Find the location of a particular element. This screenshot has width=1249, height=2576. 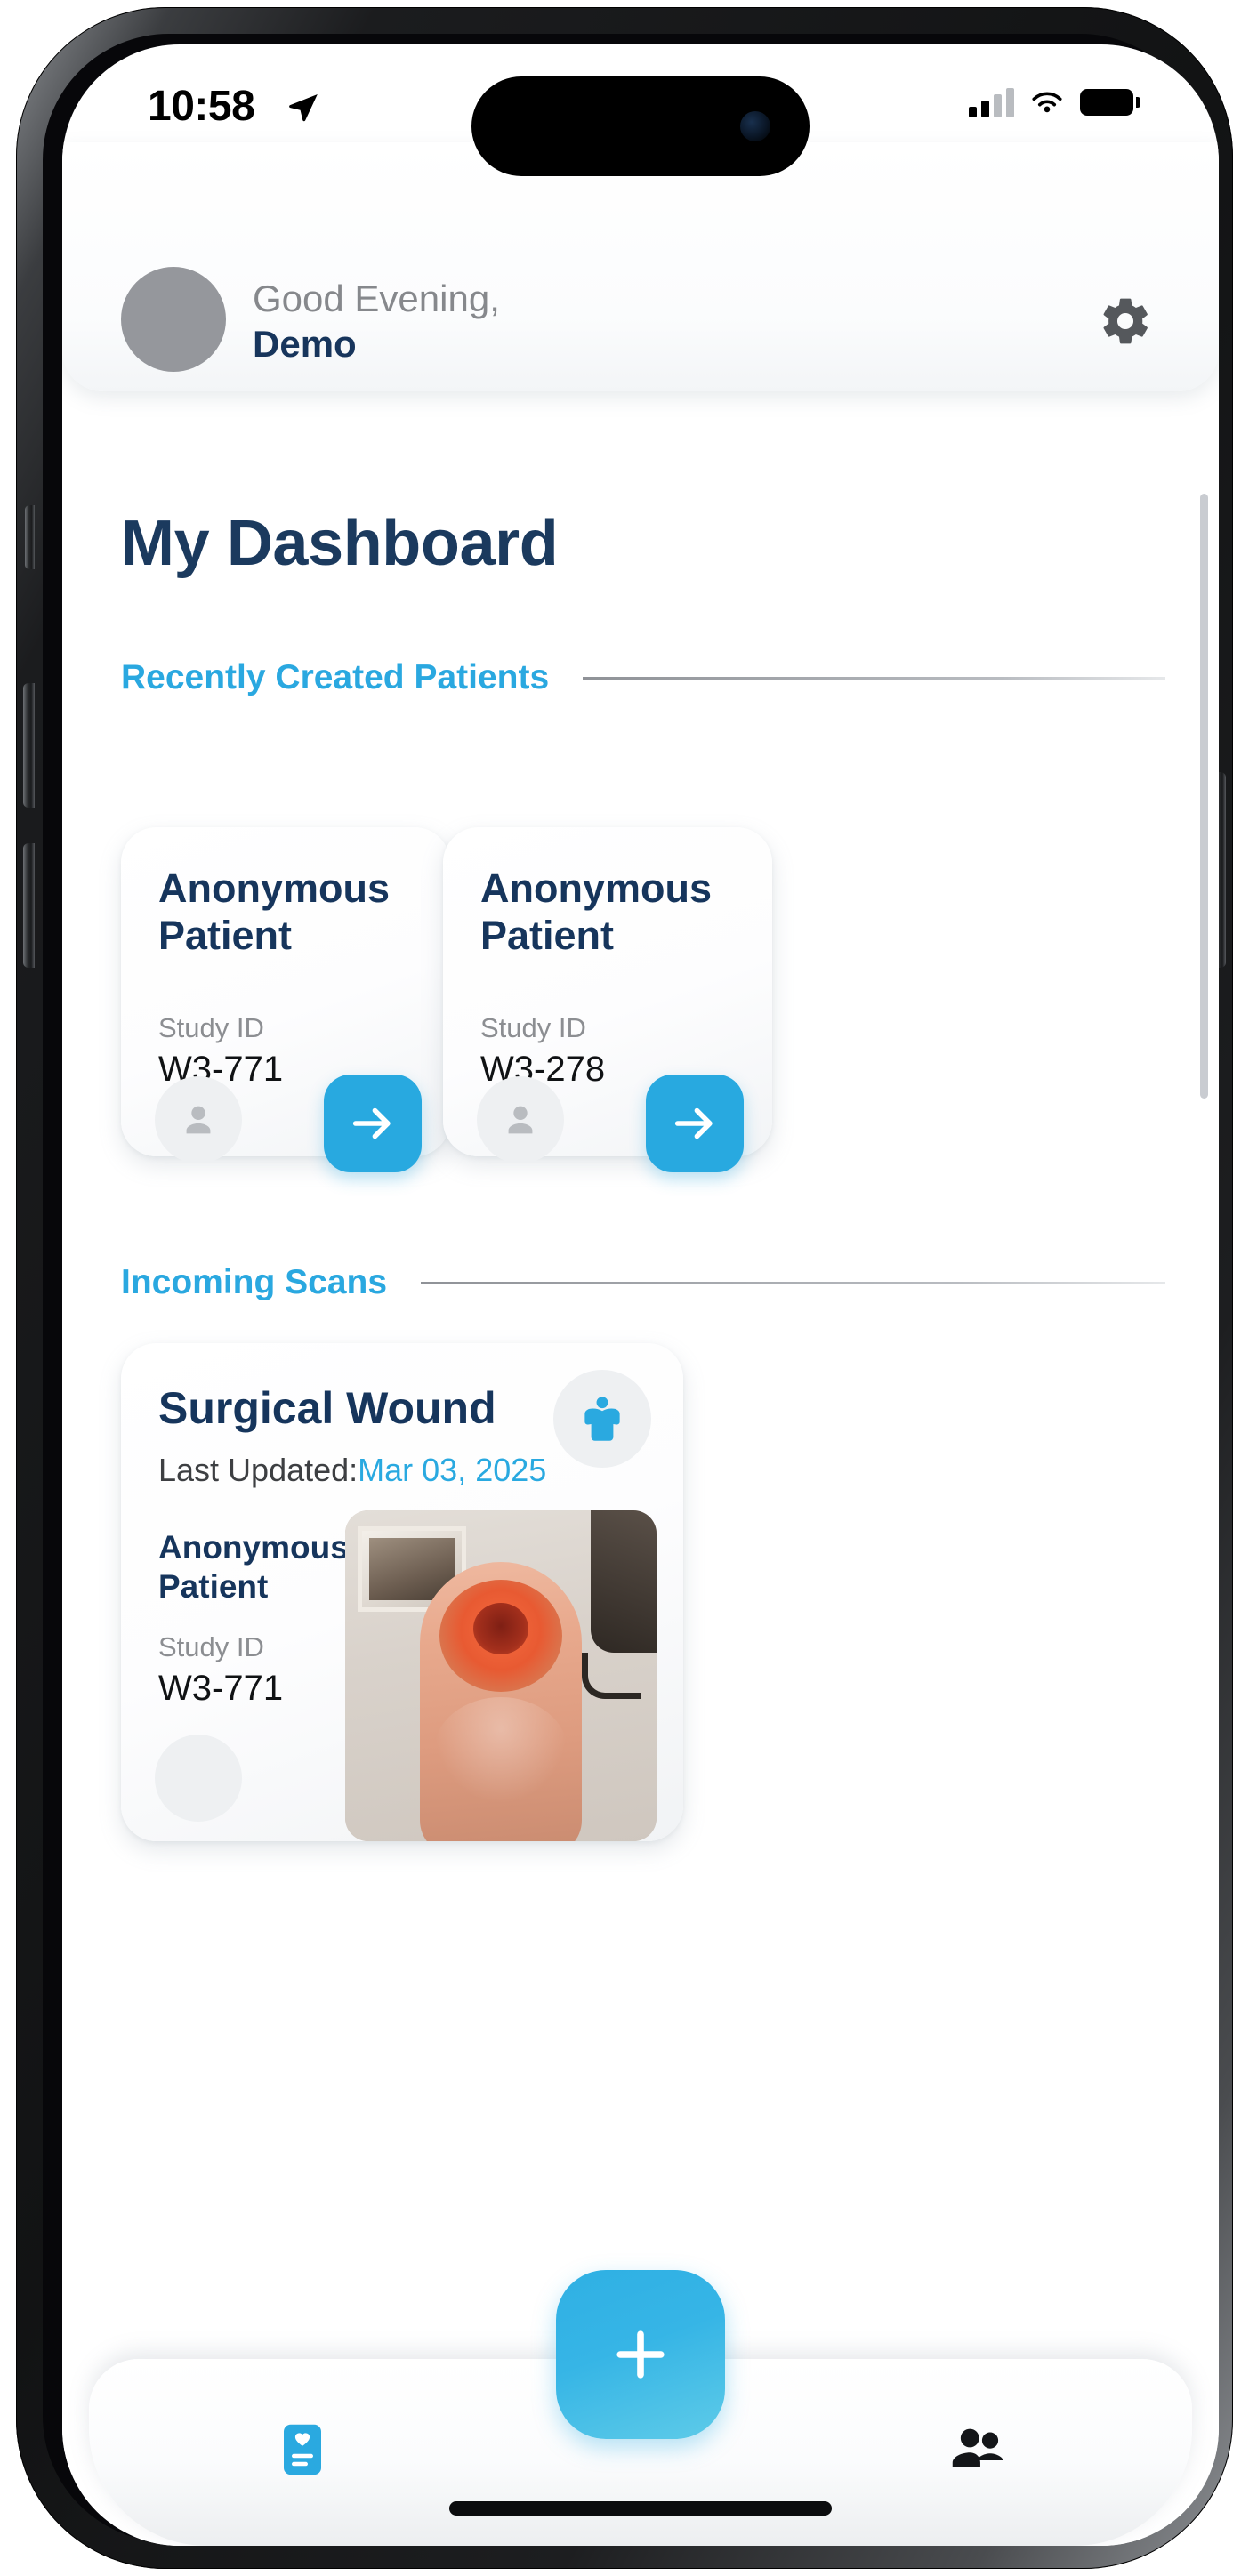

battery-full-icon is located at coordinates (1110, 102).